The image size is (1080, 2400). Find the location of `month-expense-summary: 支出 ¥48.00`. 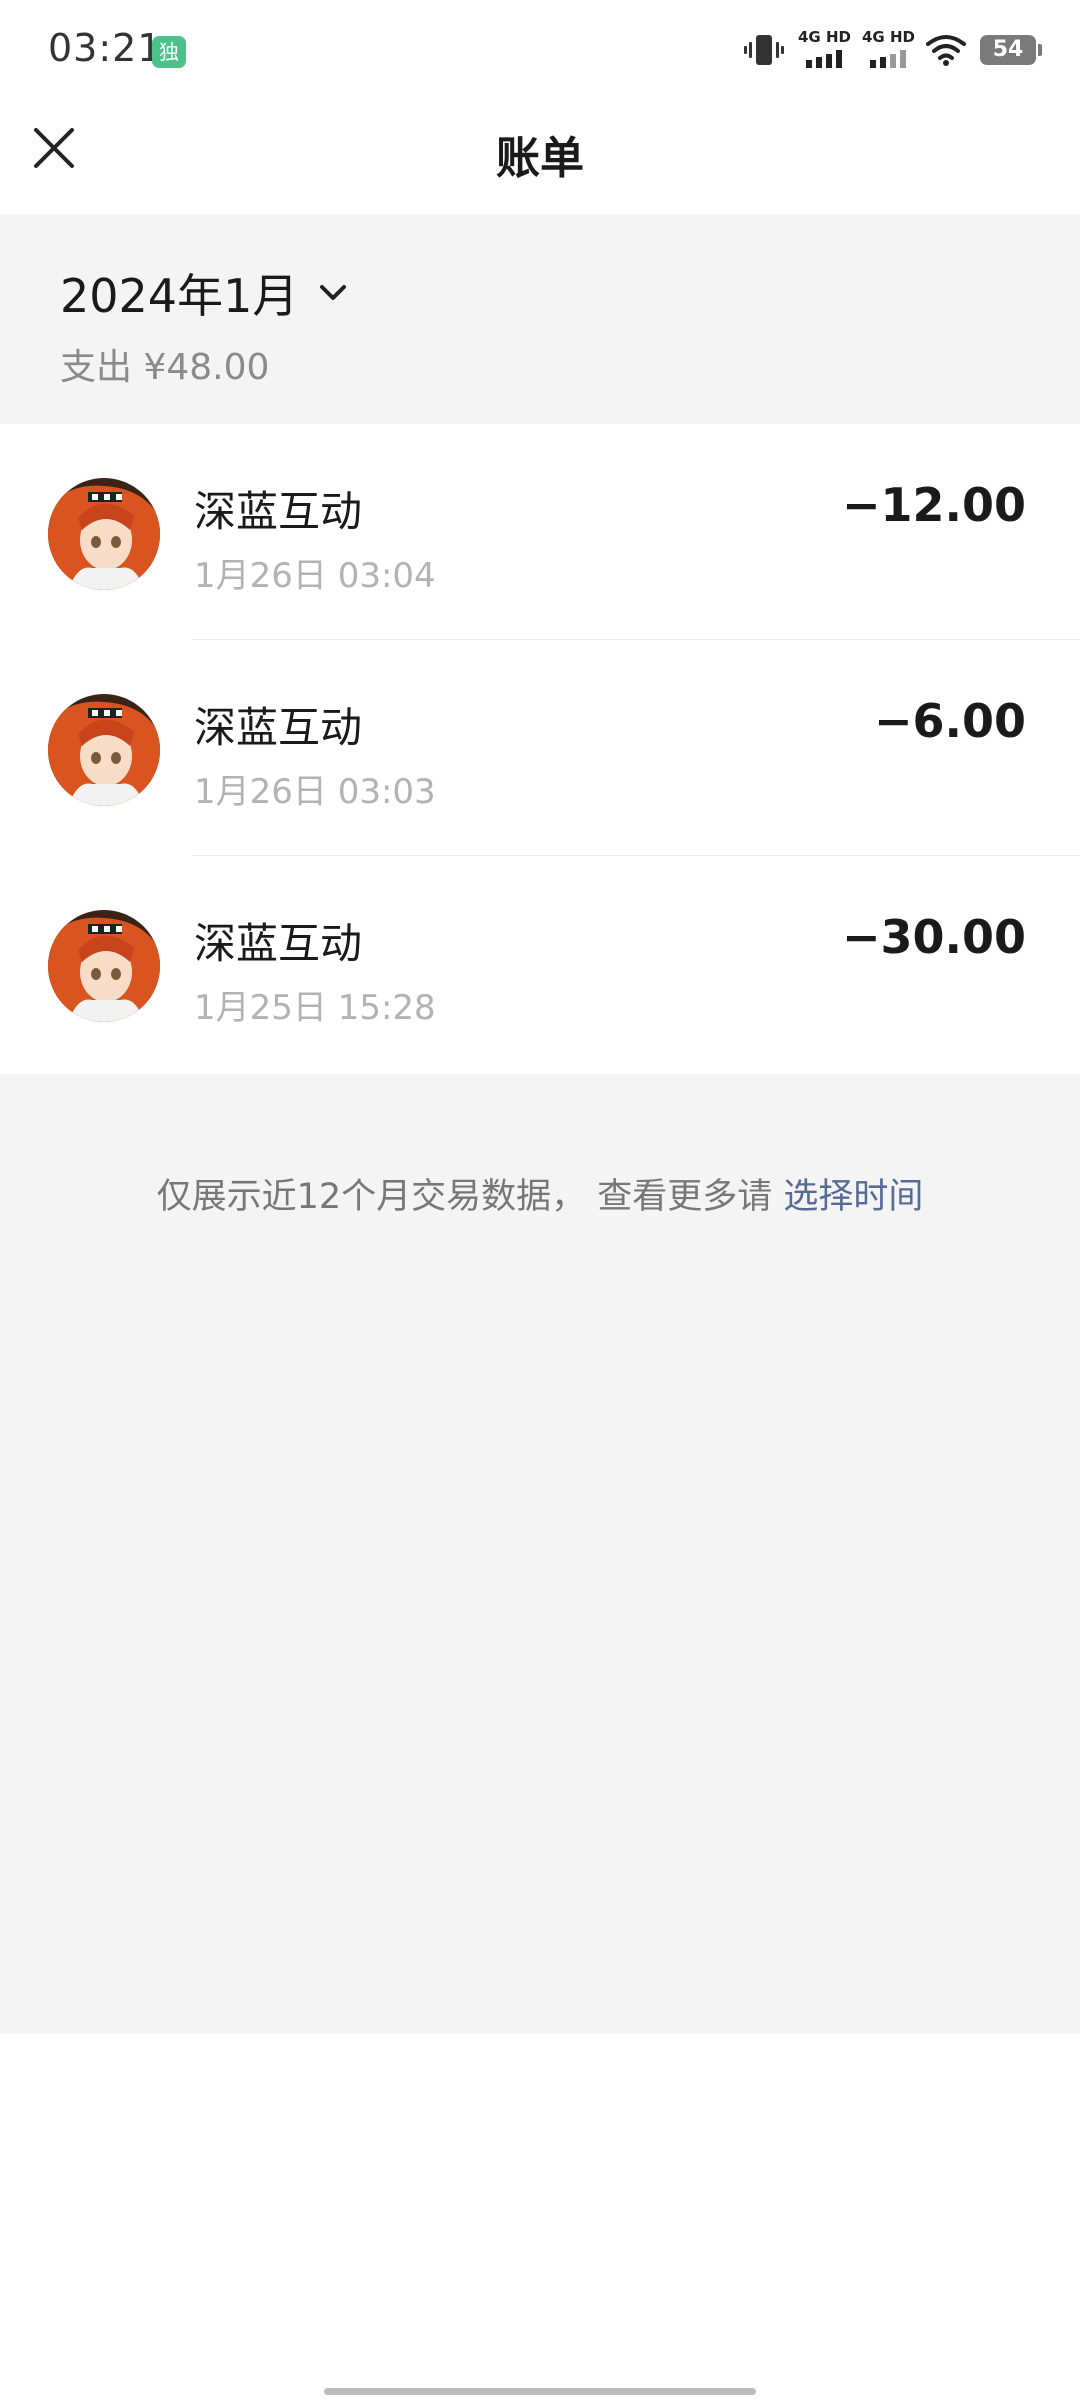

month-expense-summary: 支出 ¥48.00 is located at coordinates (165, 367).